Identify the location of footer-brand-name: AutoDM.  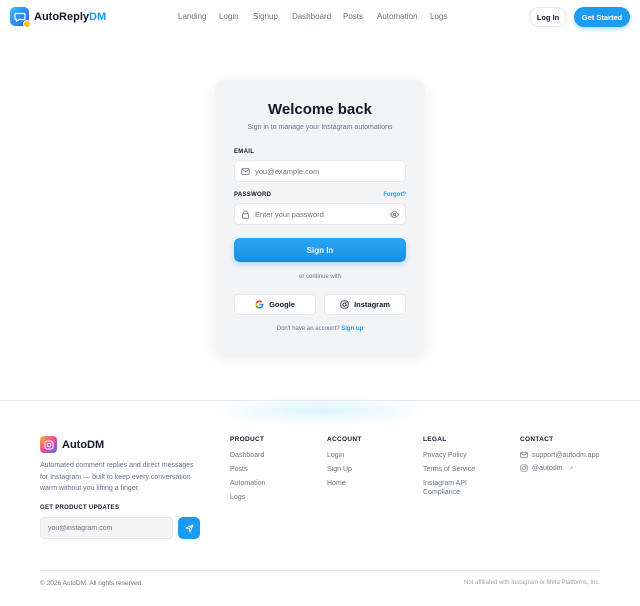
(83, 444).